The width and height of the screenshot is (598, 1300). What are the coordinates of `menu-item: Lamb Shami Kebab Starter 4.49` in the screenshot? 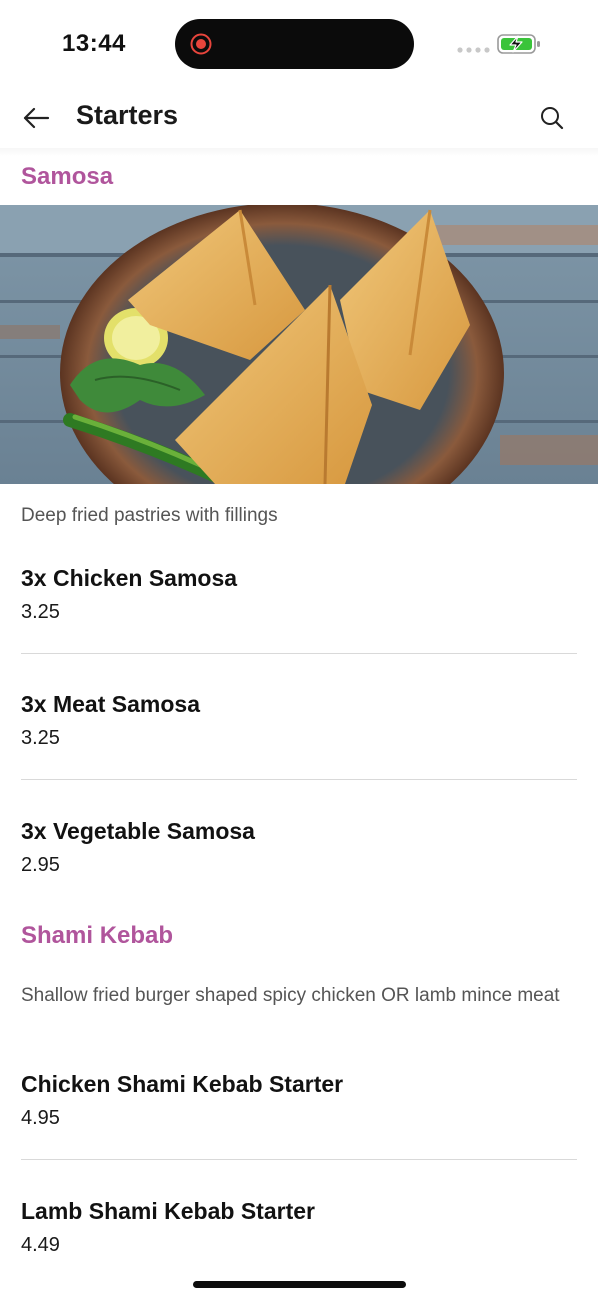 It's located at (299, 1227).